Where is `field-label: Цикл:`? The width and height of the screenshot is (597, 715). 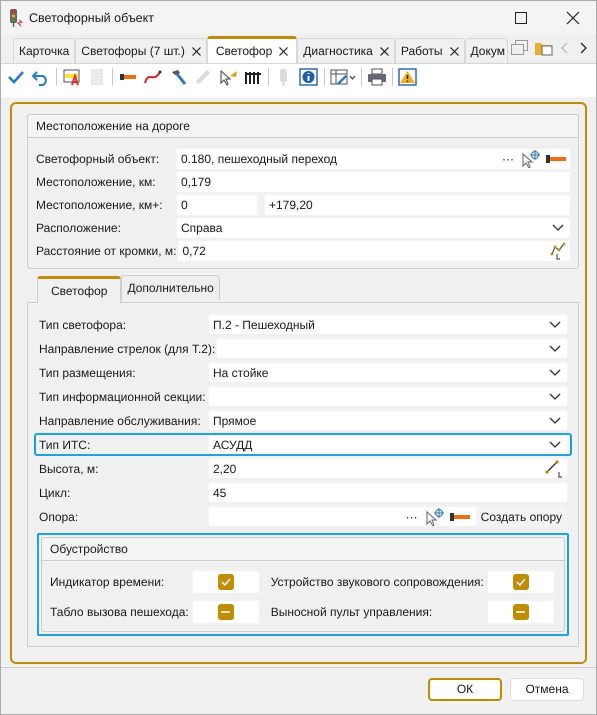
field-label: Цикл: is located at coordinates (55, 493).